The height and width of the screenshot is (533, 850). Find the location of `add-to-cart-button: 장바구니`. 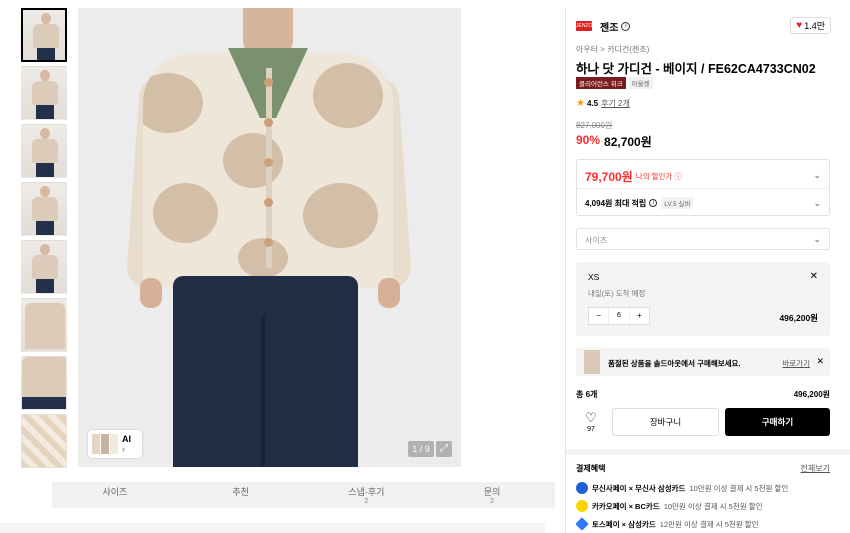

add-to-cart-button: 장바구니 is located at coordinates (665, 422).